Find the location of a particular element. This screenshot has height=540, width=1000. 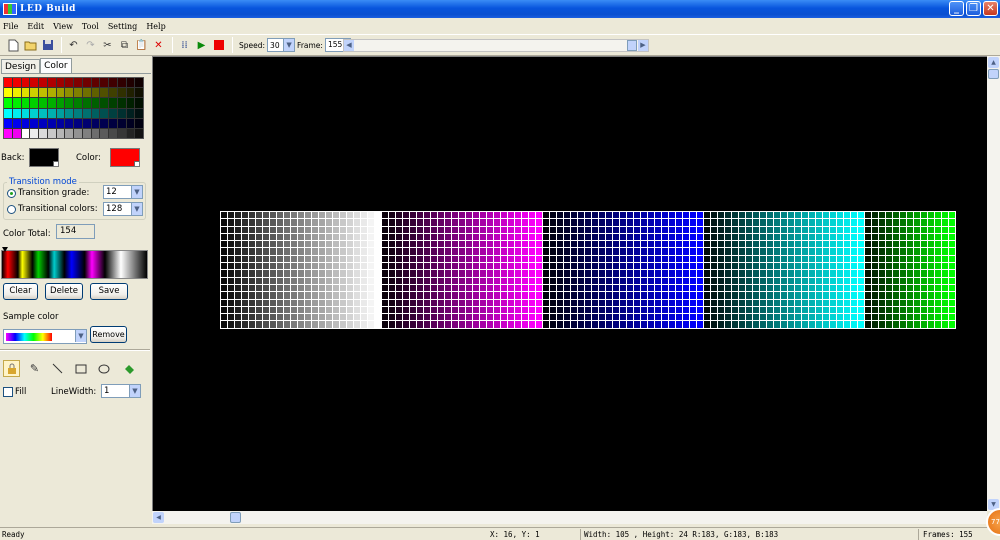

chevron-left-icon: ◀ is located at coordinates (349, 45).